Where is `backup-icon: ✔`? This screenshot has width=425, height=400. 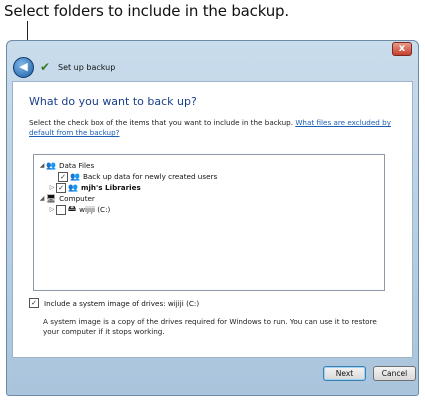
backup-icon: ✔ is located at coordinates (45, 67).